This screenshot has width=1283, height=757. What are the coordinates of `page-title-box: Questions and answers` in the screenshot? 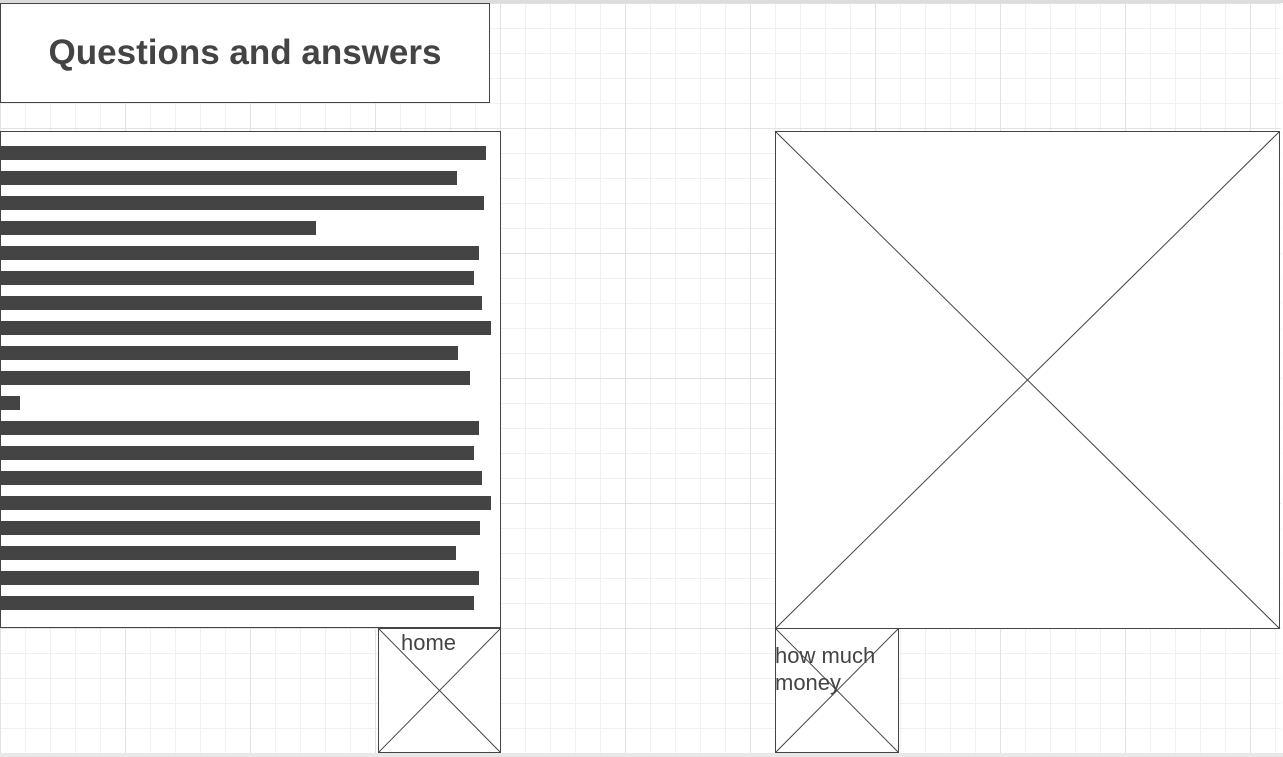 It's located at (245, 53).